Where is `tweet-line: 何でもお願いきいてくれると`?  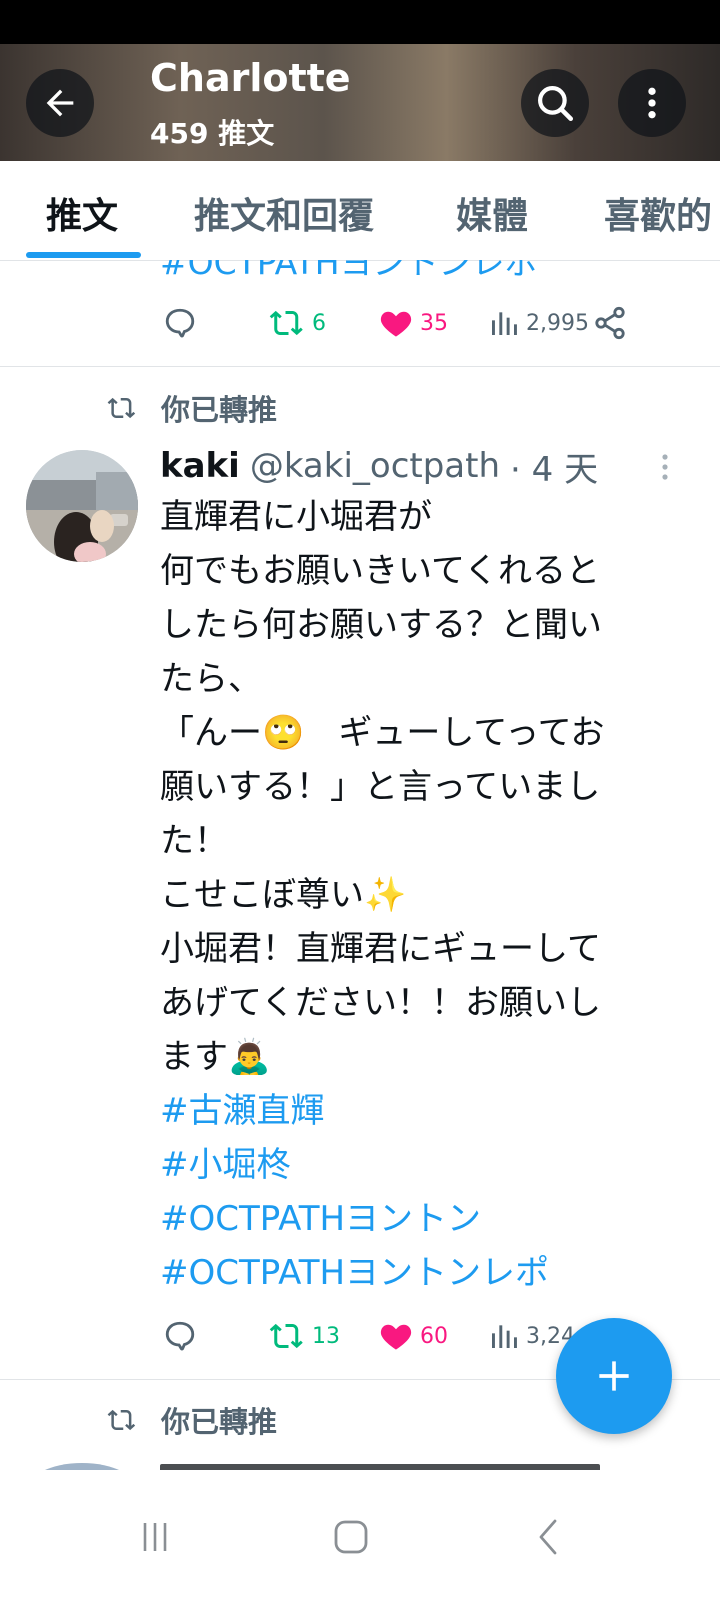
tweet-line: 何でもお願いきいてくれると is located at coordinates (380, 571).